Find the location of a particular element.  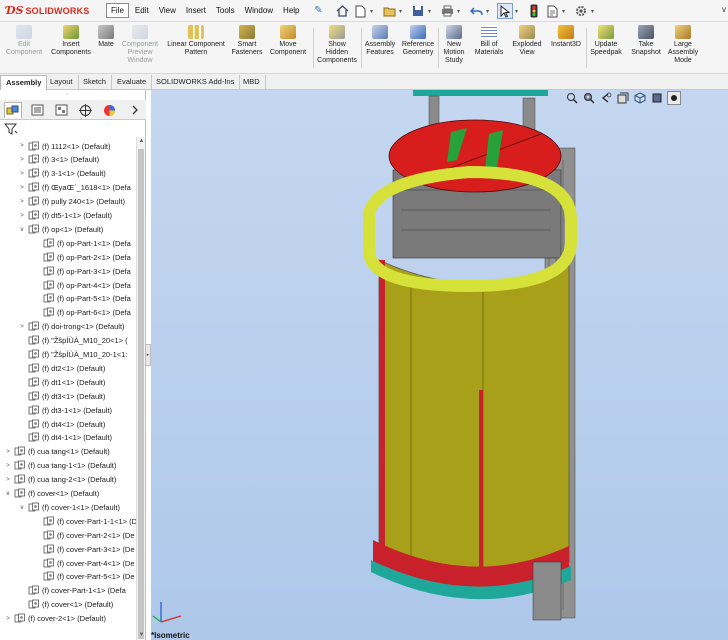

feature-manager-tab-icon is located at coordinates (13, 110).